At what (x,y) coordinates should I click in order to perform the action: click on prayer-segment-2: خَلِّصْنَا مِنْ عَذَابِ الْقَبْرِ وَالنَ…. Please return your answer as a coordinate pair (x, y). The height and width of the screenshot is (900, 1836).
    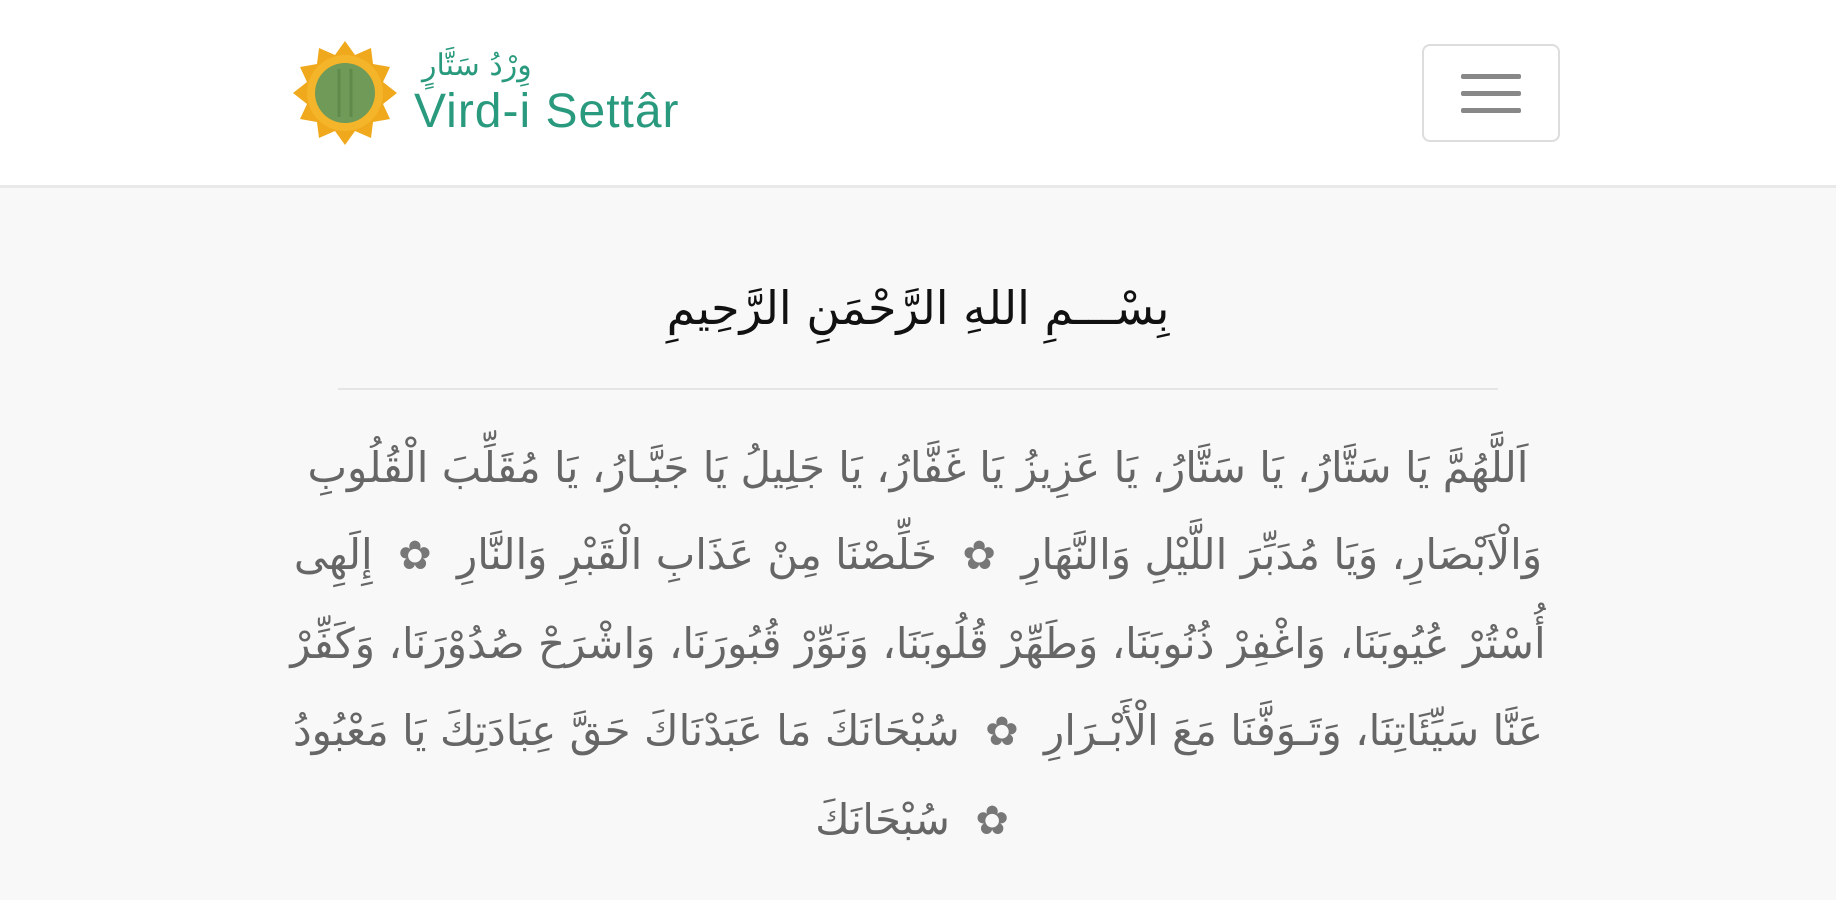
    Looking at the image, I should click on (696, 554).